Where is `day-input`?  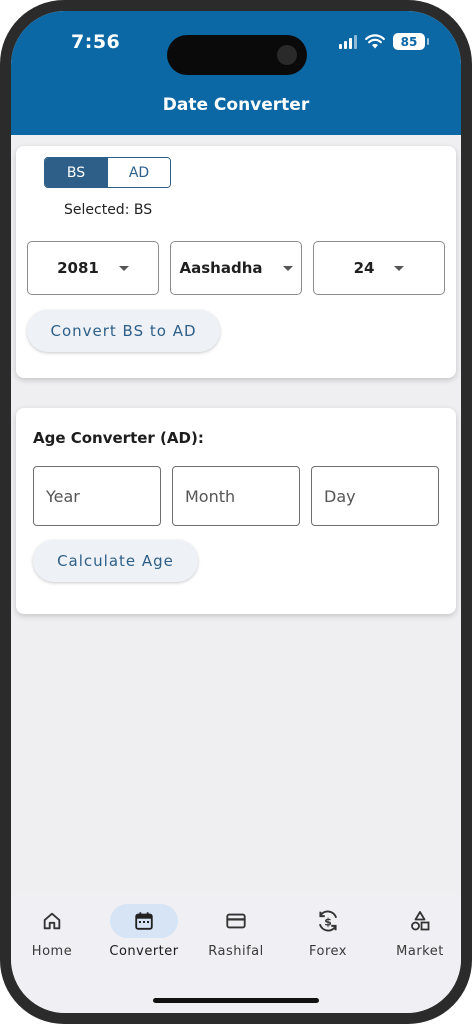 day-input is located at coordinates (375, 496).